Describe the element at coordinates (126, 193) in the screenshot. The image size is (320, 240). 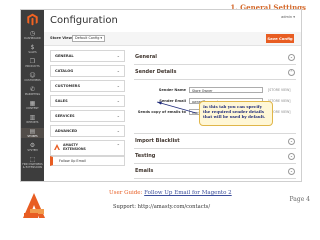
I see `user-guide-label: User Guide:` at that location.